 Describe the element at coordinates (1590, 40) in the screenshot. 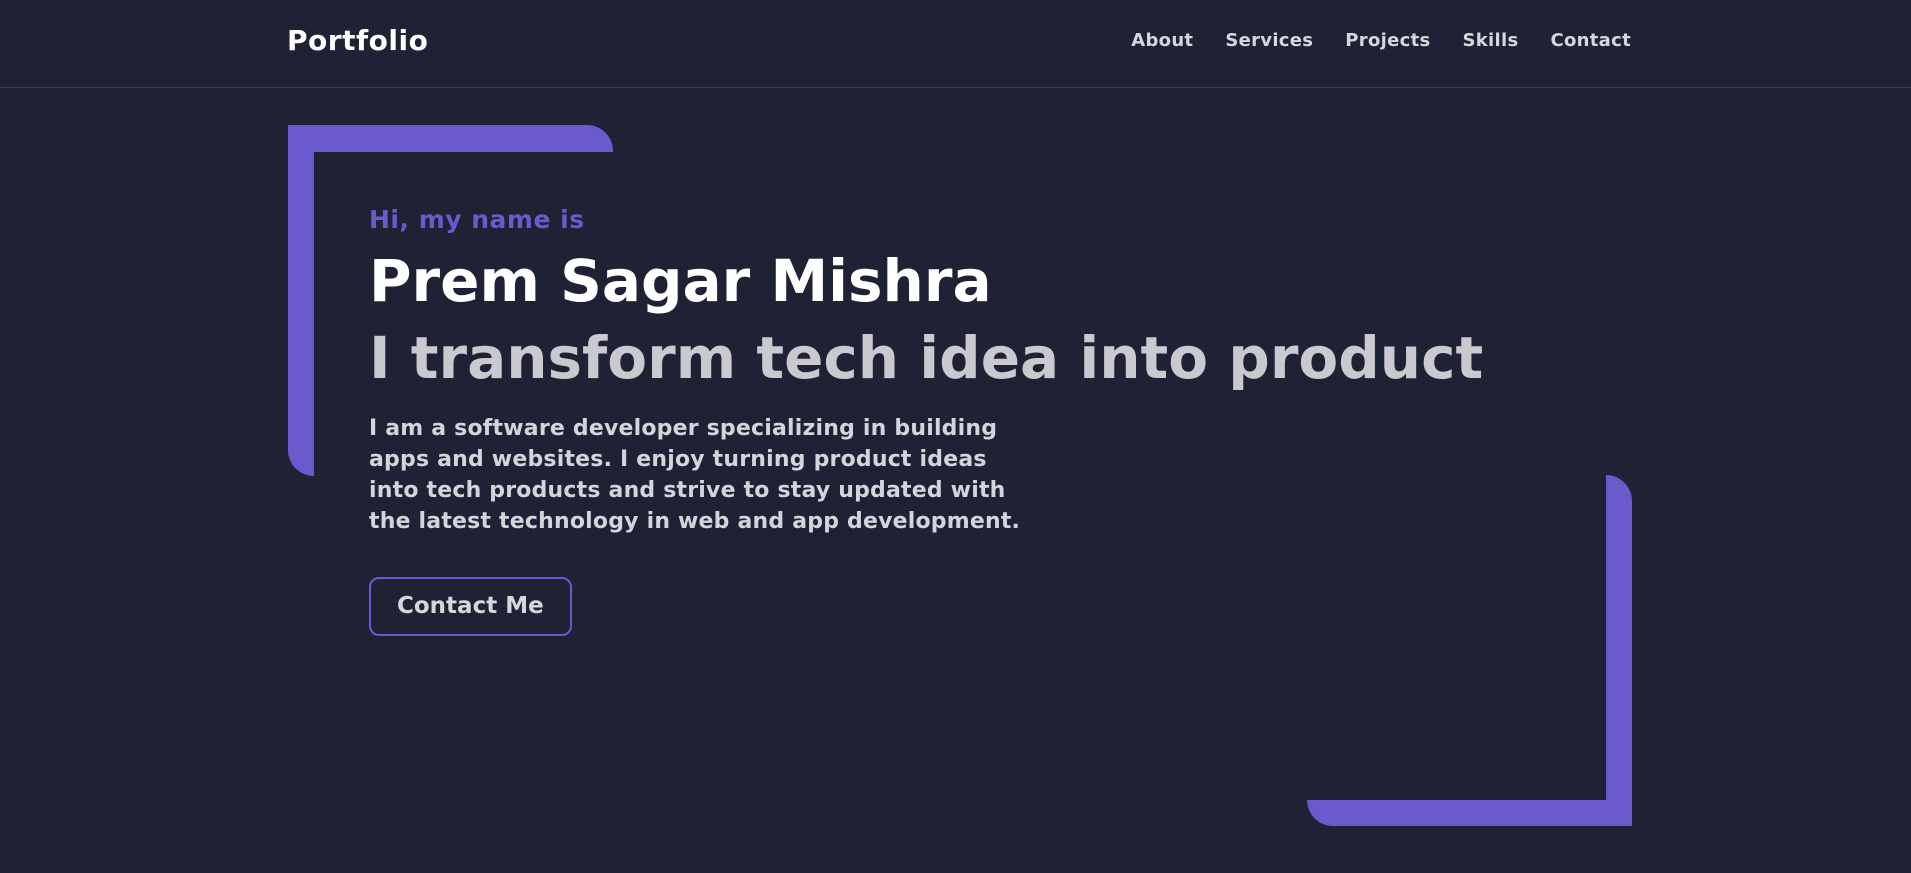

I see `nav-contact: Contact` at that location.